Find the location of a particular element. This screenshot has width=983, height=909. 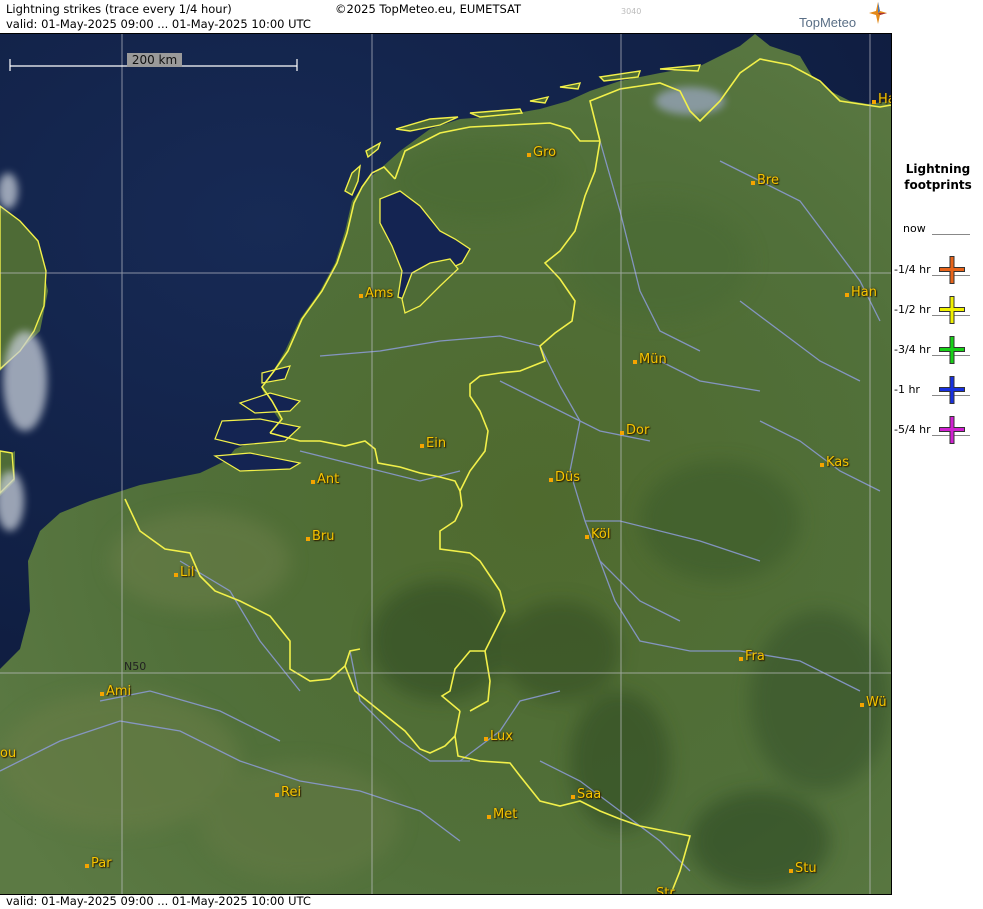

city-label-rei: Rei is located at coordinates (288, 792).